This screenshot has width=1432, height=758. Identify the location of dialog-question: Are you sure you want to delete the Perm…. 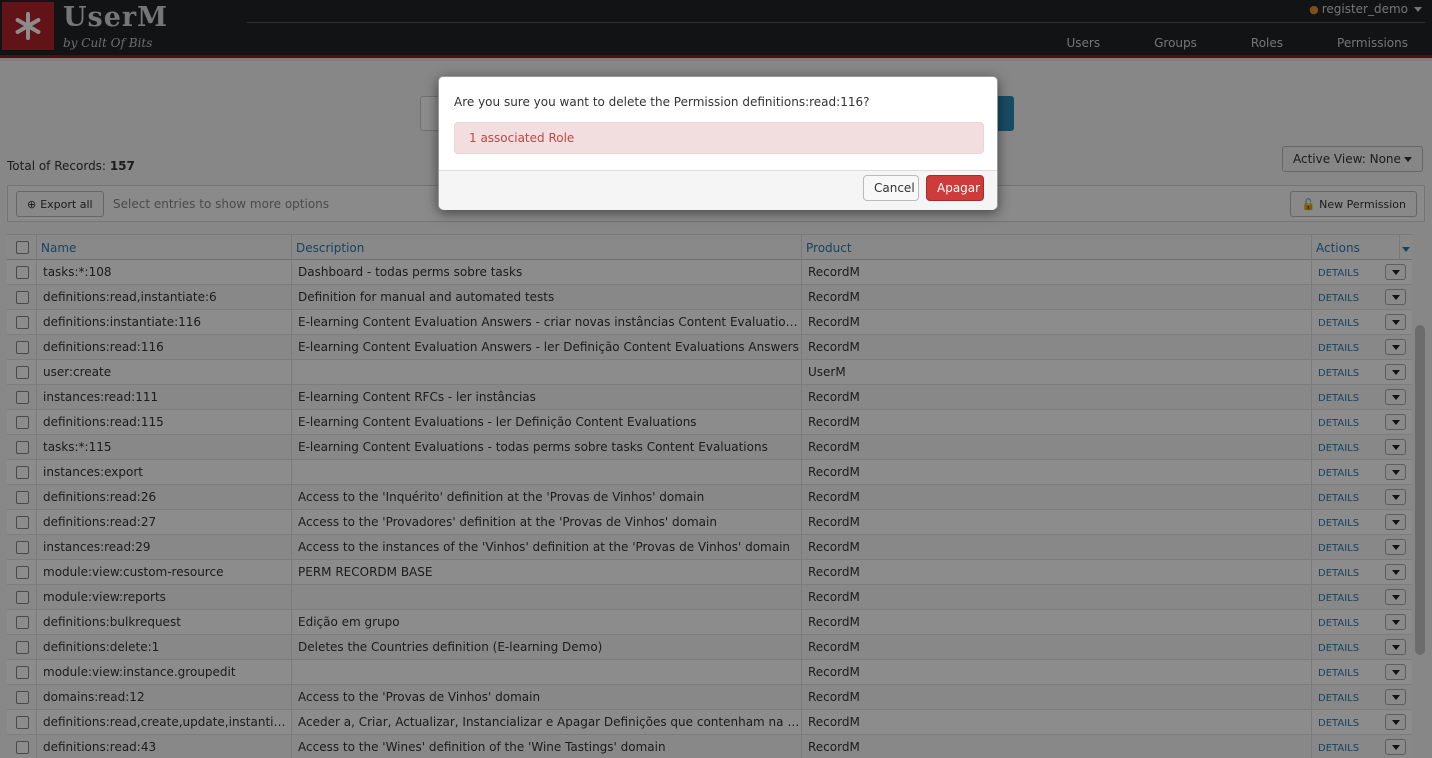
(662, 102).